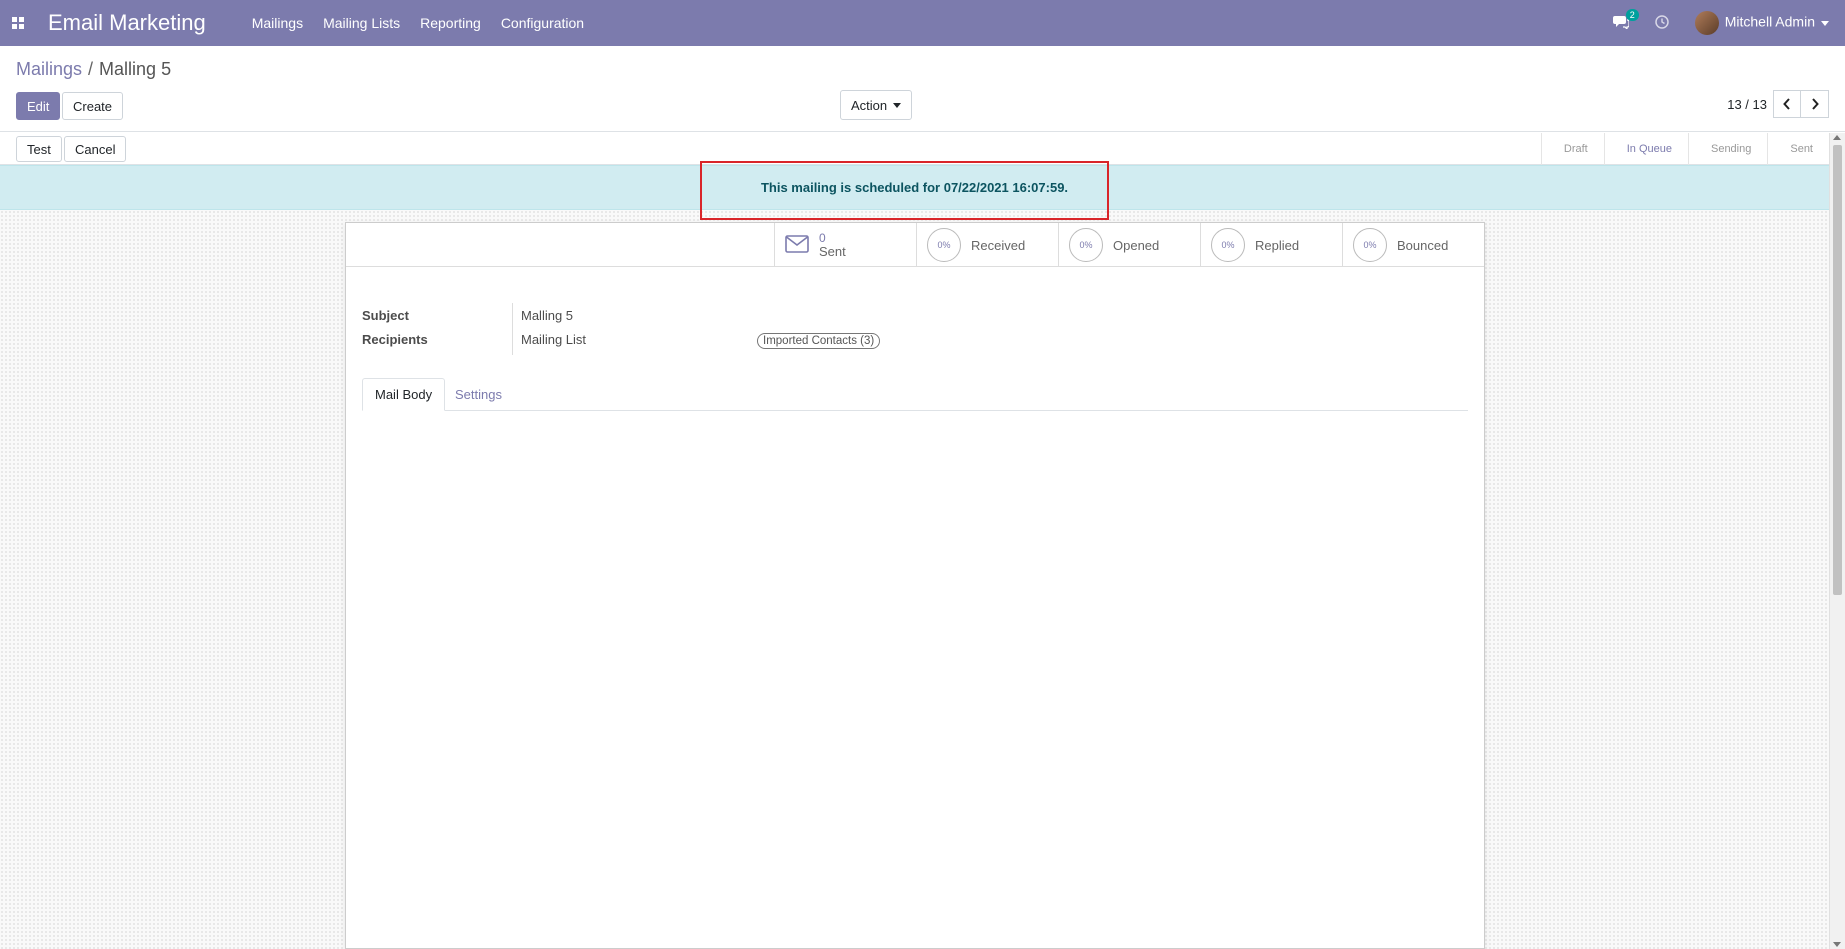  I want to click on pager: 13 / 13, so click(1778, 104).